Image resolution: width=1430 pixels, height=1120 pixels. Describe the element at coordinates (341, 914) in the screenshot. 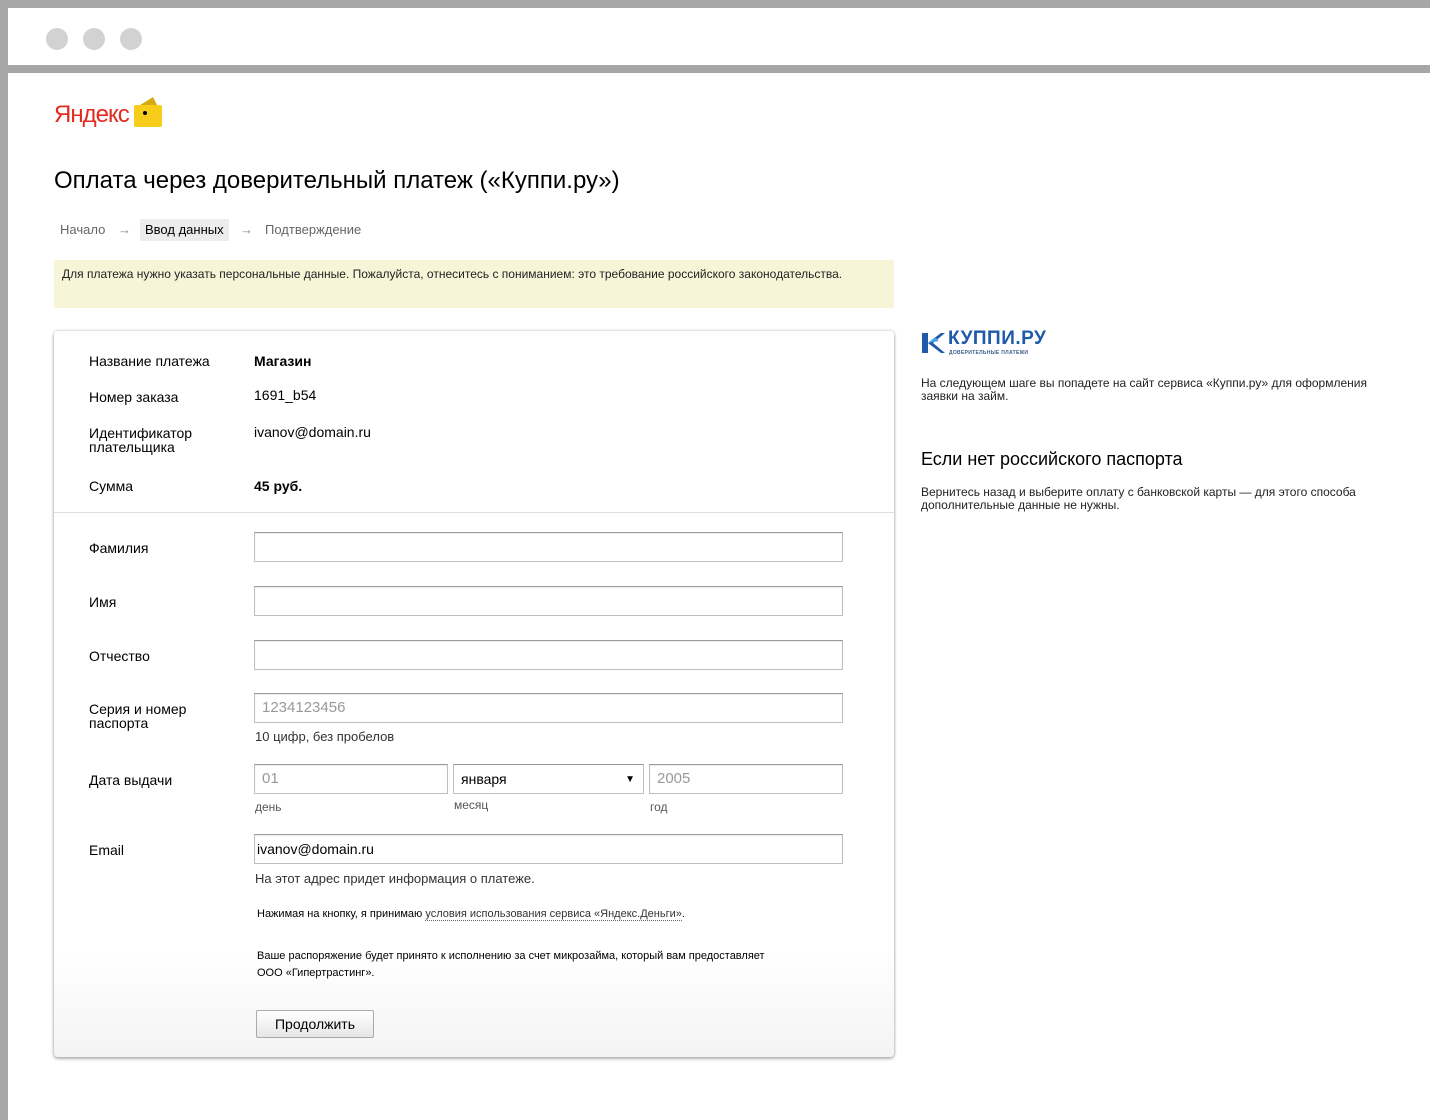

I see `terms-prefix: Нажимая на кнопку, я принимаю` at that location.